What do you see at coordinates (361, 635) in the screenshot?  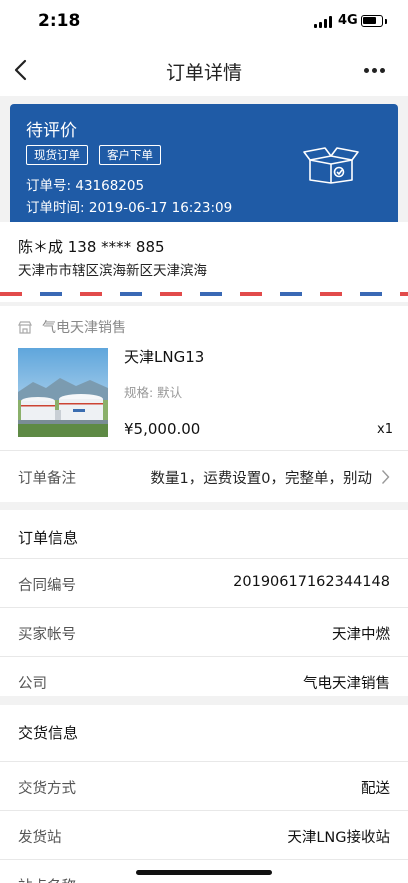 I see `buyer-account-value: 天津中燃` at bounding box center [361, 635].